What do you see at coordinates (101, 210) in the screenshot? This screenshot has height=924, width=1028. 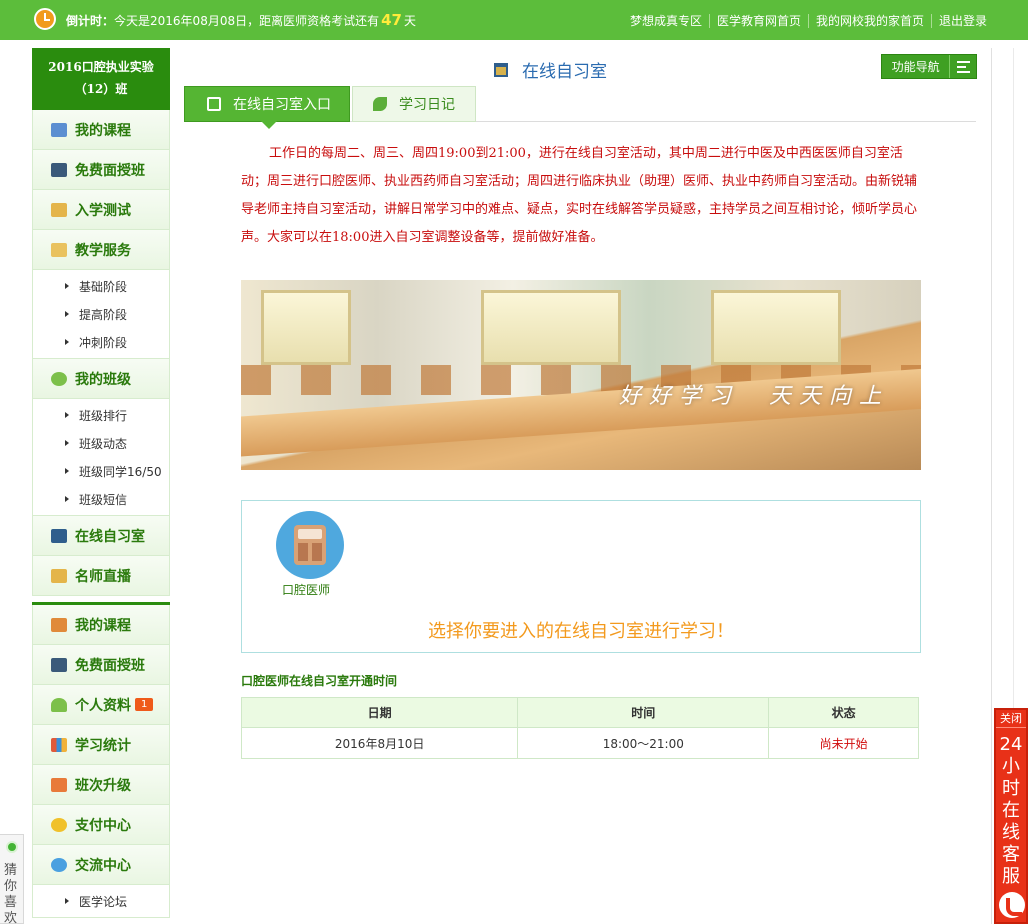 I see `sidebar-item-entrance-test: 入学测试` at bounding box center [101, 210].